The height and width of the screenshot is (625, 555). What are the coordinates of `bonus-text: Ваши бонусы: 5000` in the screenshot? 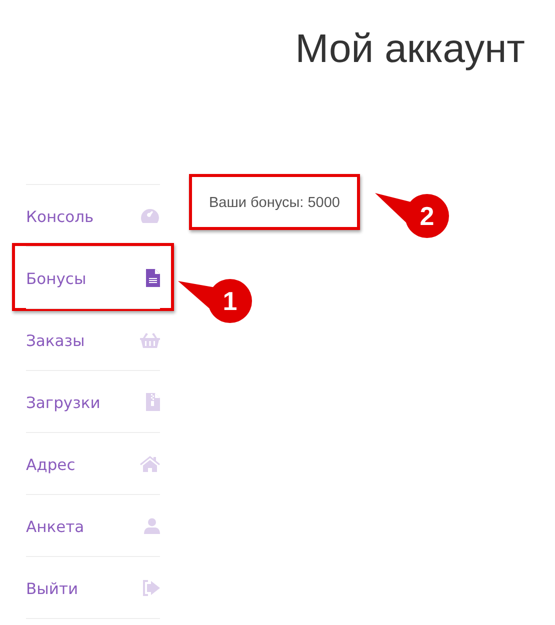 It's located at (274, 203).